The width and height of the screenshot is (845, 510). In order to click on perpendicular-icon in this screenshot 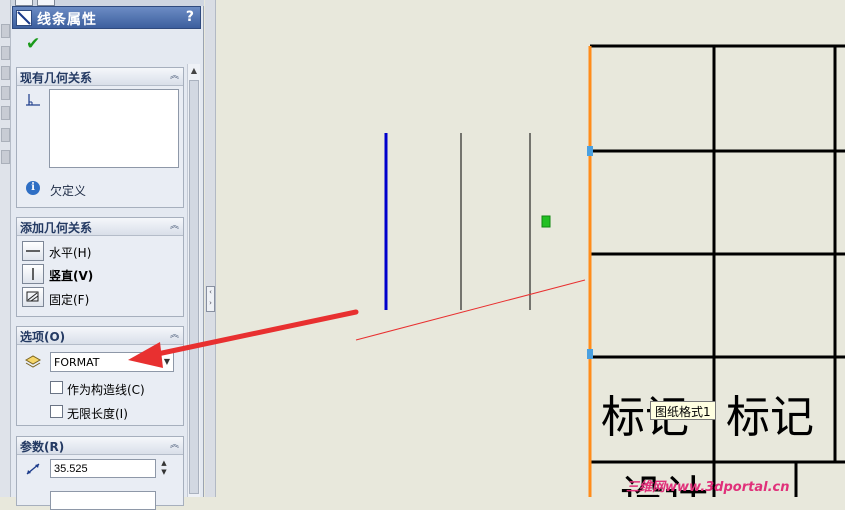, I will do `click(33, 100)`.